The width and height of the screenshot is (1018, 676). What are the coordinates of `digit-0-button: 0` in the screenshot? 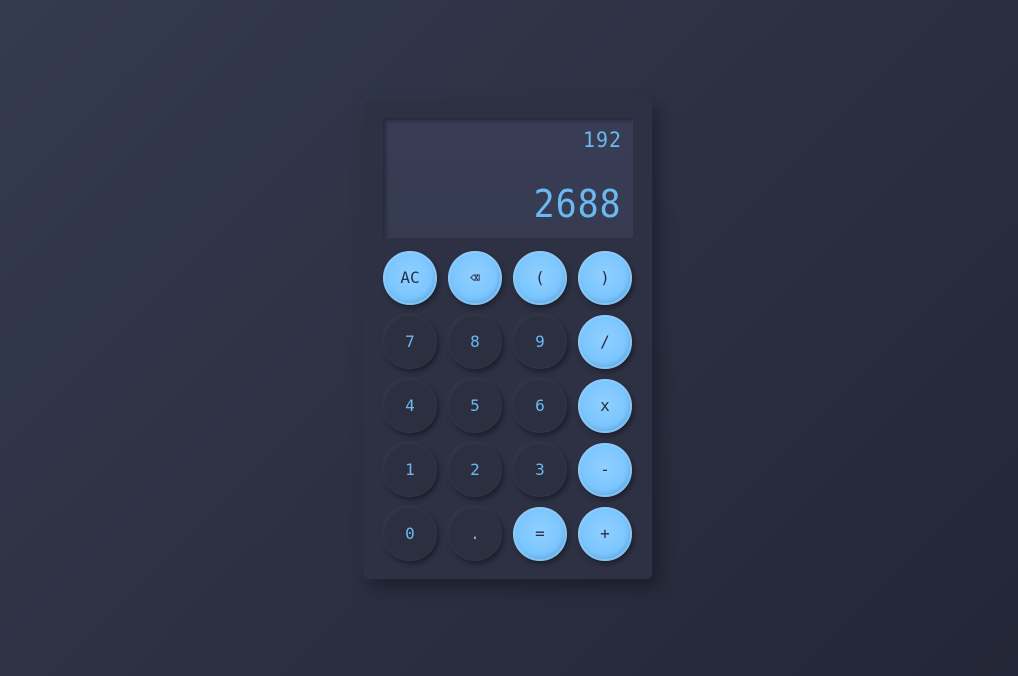 It's located at (410, 534).